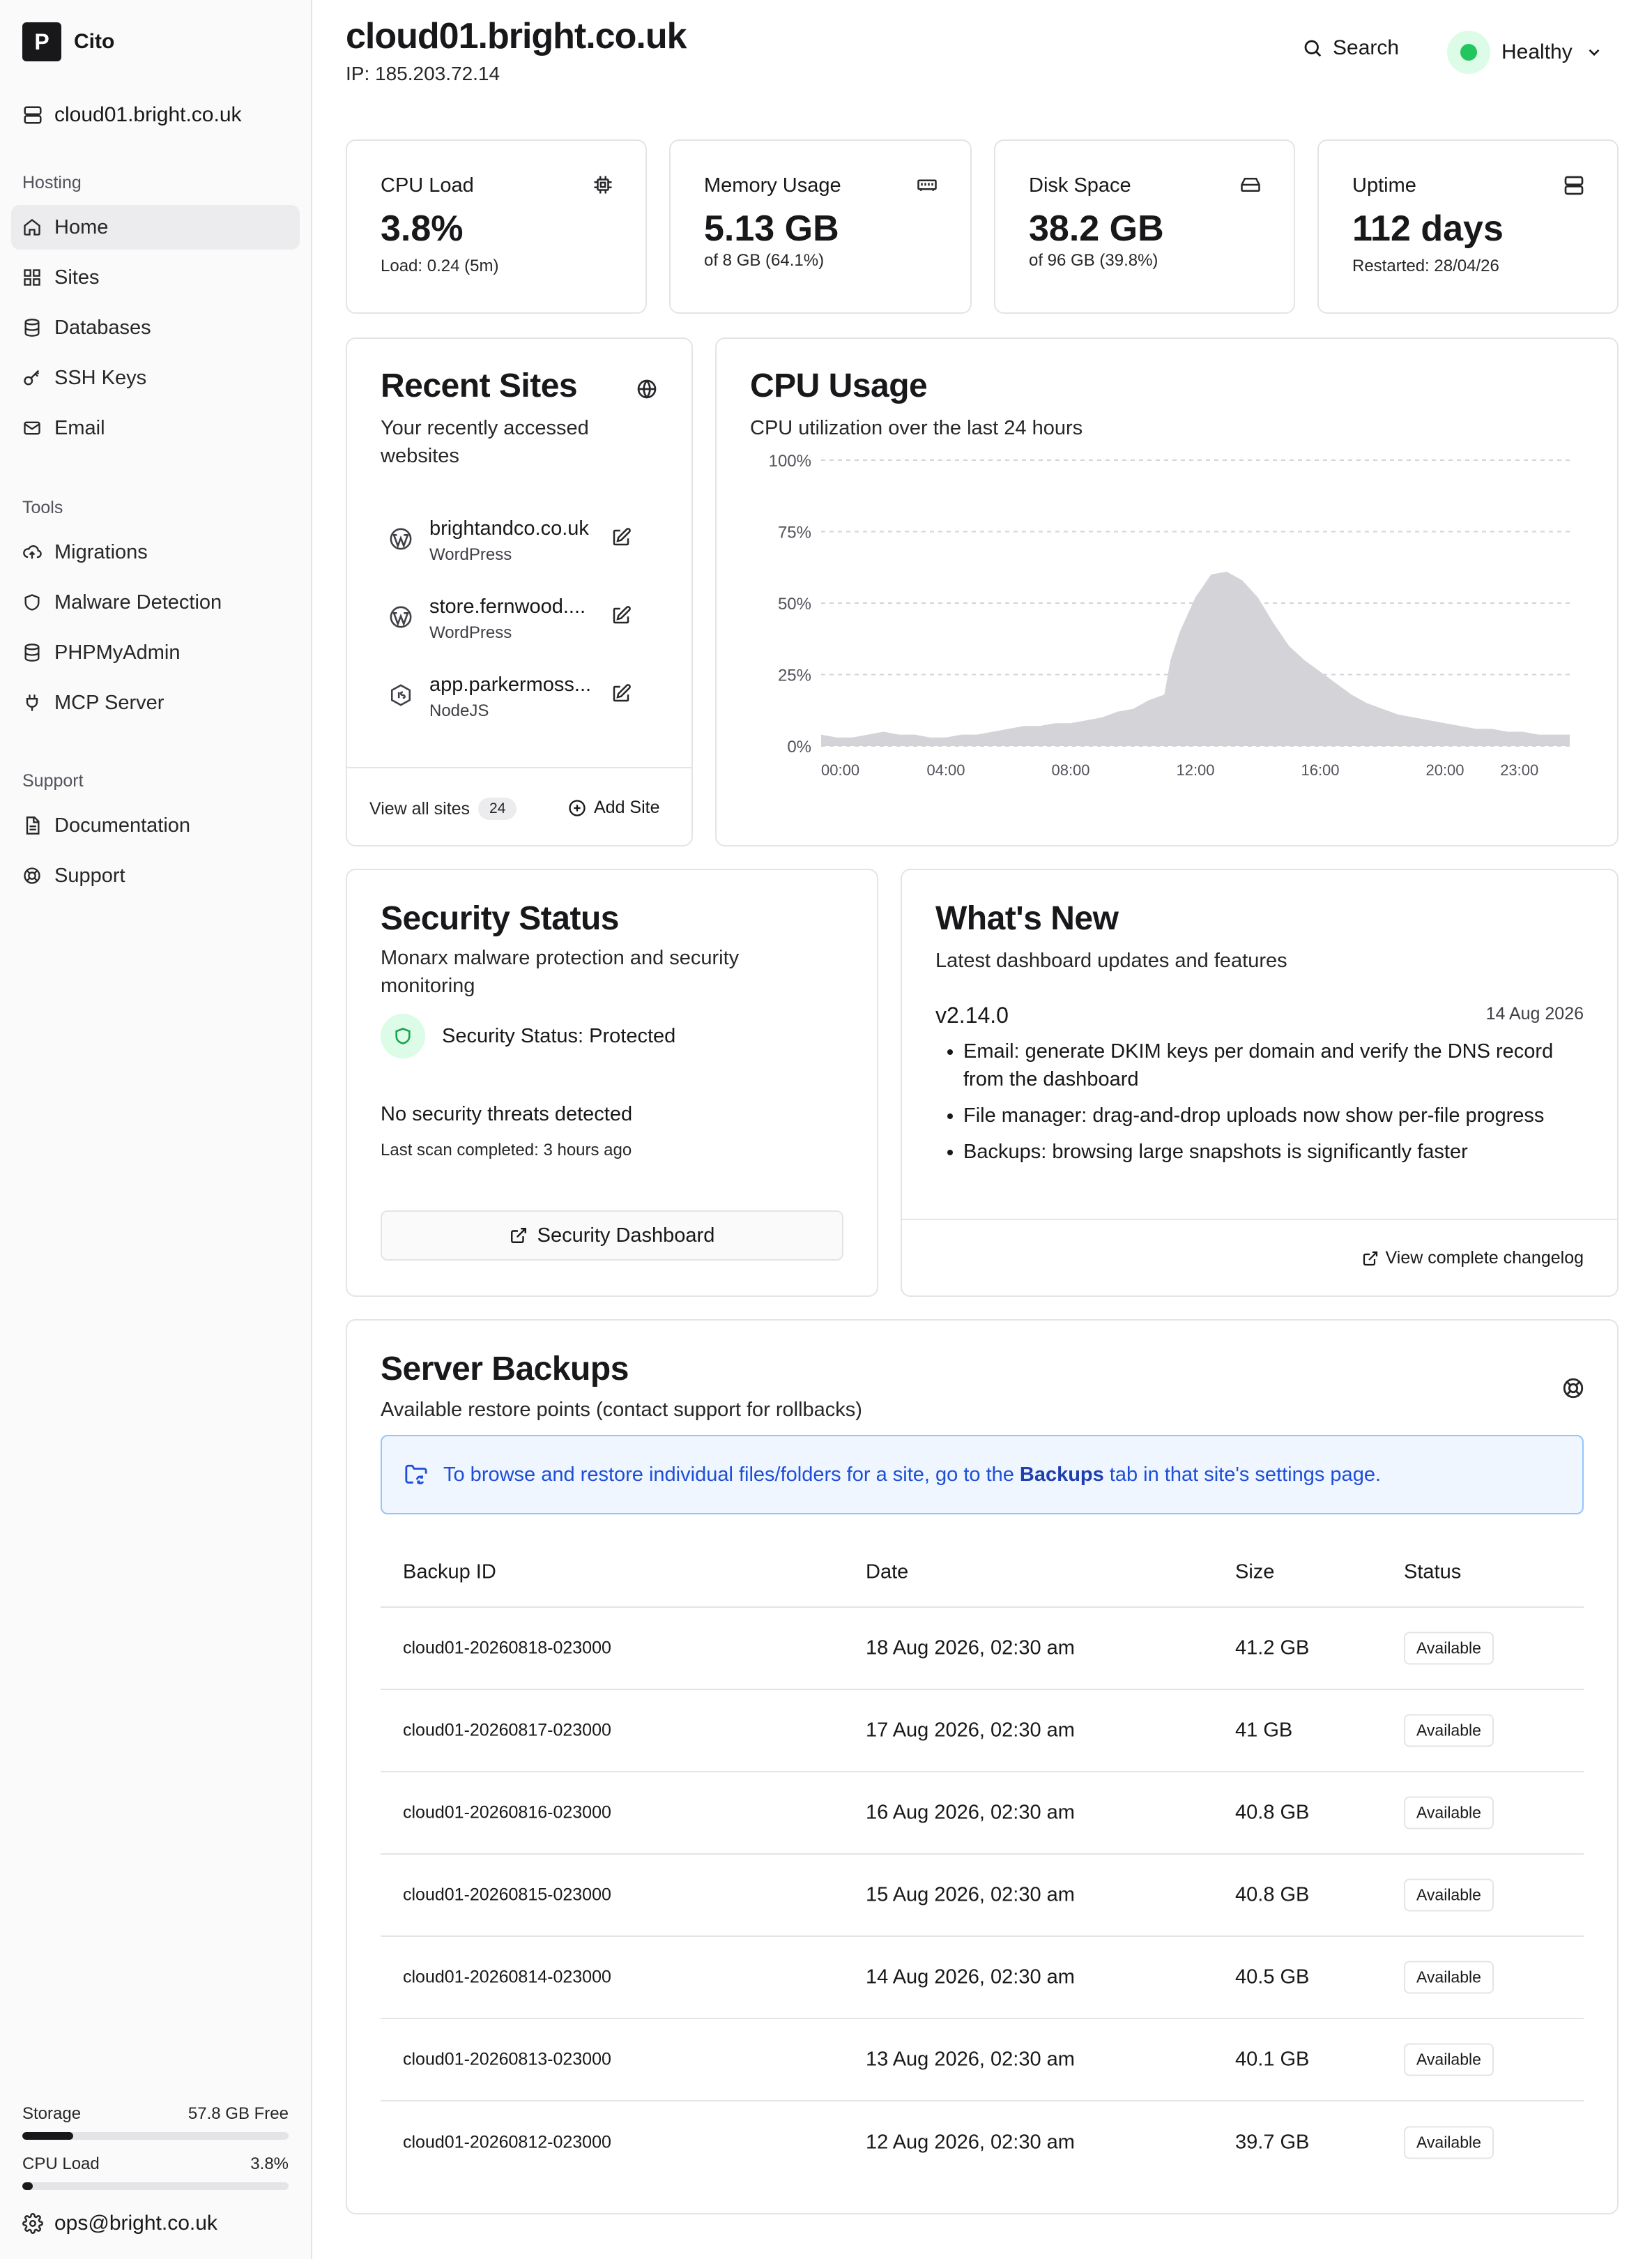 This screenshot has height=2259, width=1652. What do you see at coordinates (773, 185) in the screenshot?
I see `stat-label: Memory Usage` at bounding box center [773, 185].